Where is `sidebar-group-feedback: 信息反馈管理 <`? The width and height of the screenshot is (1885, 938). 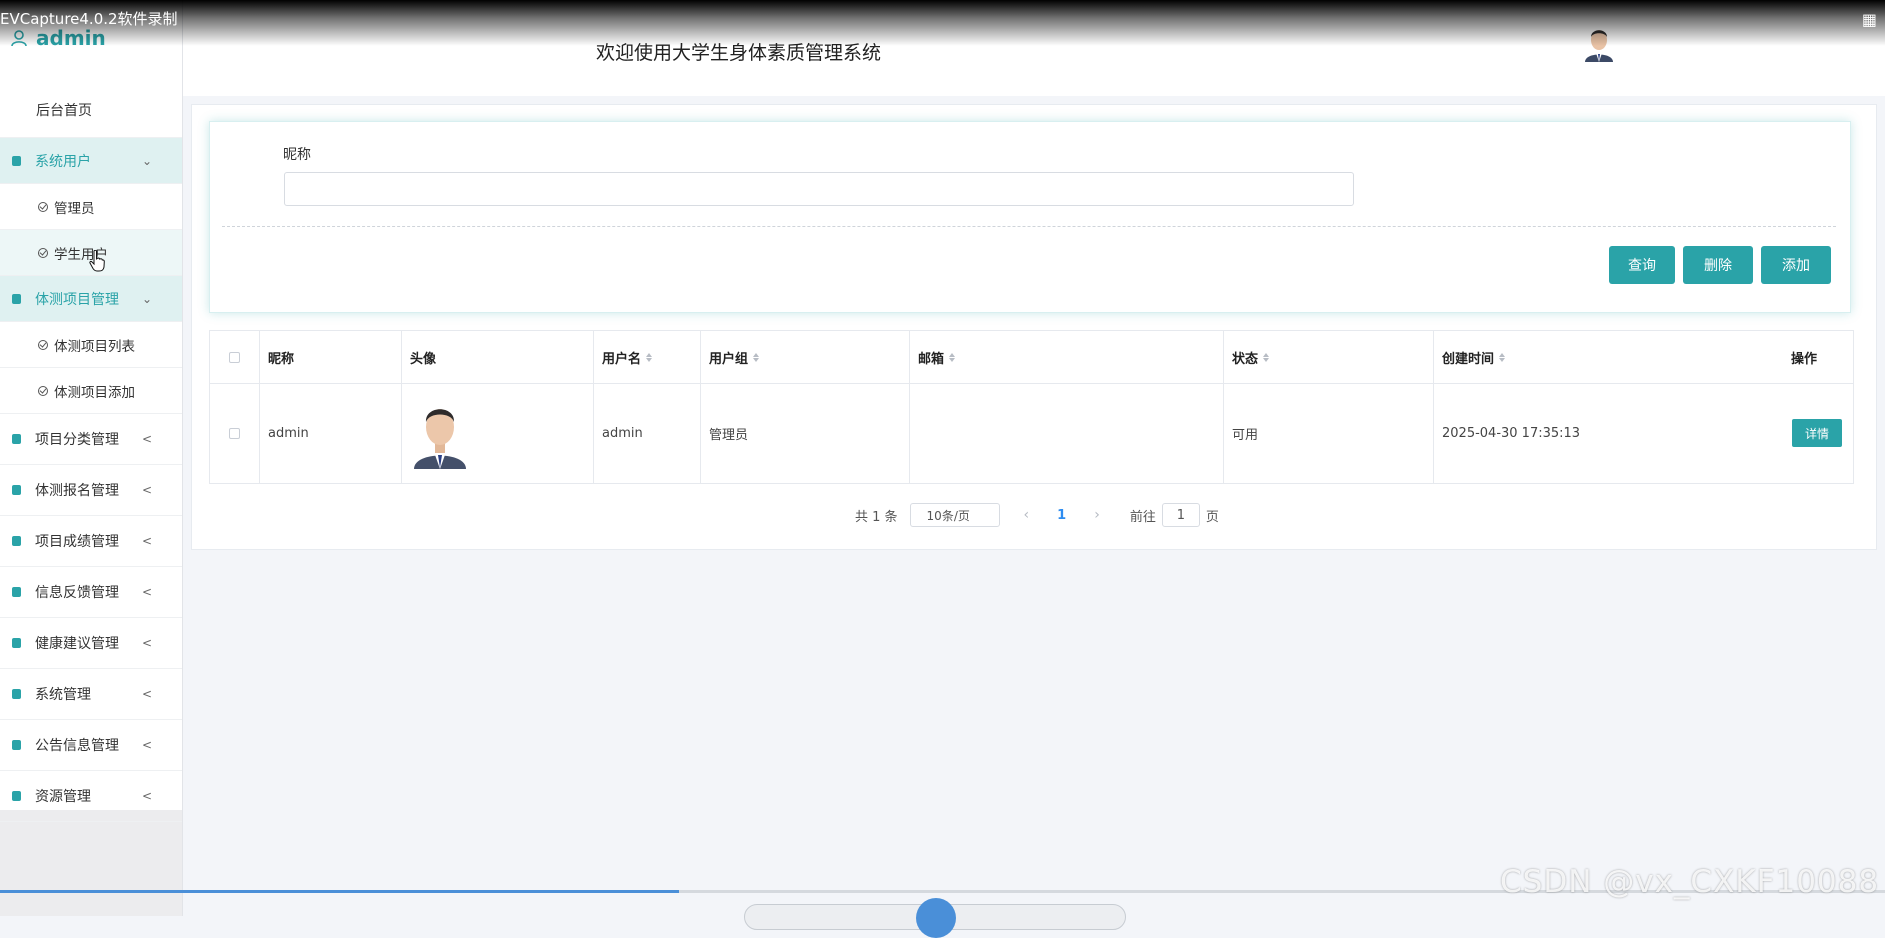
sidebar-group-feedback: 信息反馈管理 < is located at coordinates (91, 592).